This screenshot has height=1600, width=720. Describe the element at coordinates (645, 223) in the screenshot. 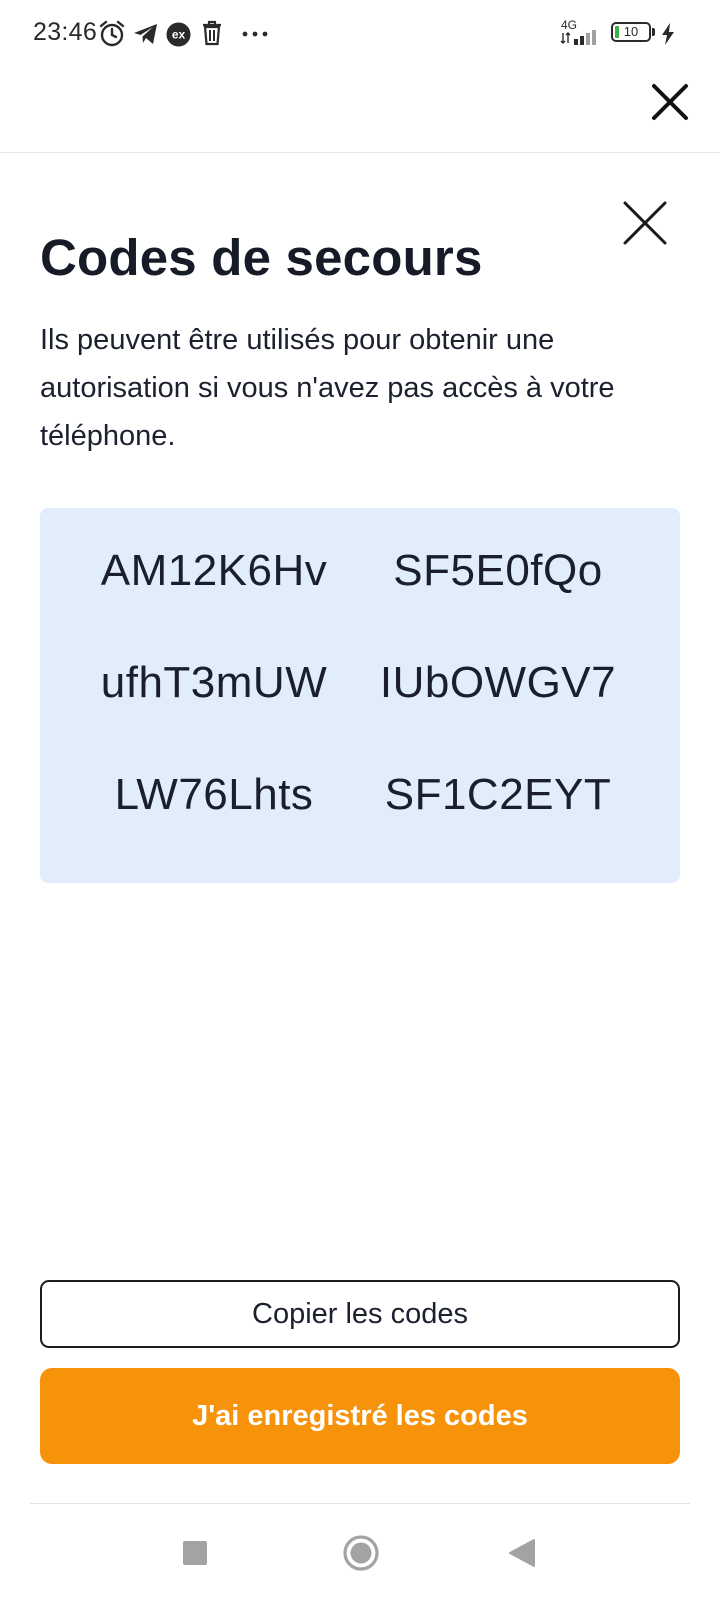

I see `dialog-close-icon` at that location.